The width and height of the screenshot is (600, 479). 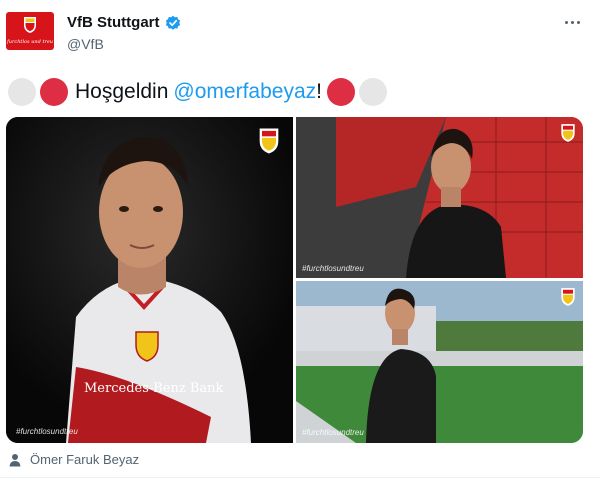 I want to click on tagged-person-name: Ömer Faruk Beyaz, so click(x=85, y=459).